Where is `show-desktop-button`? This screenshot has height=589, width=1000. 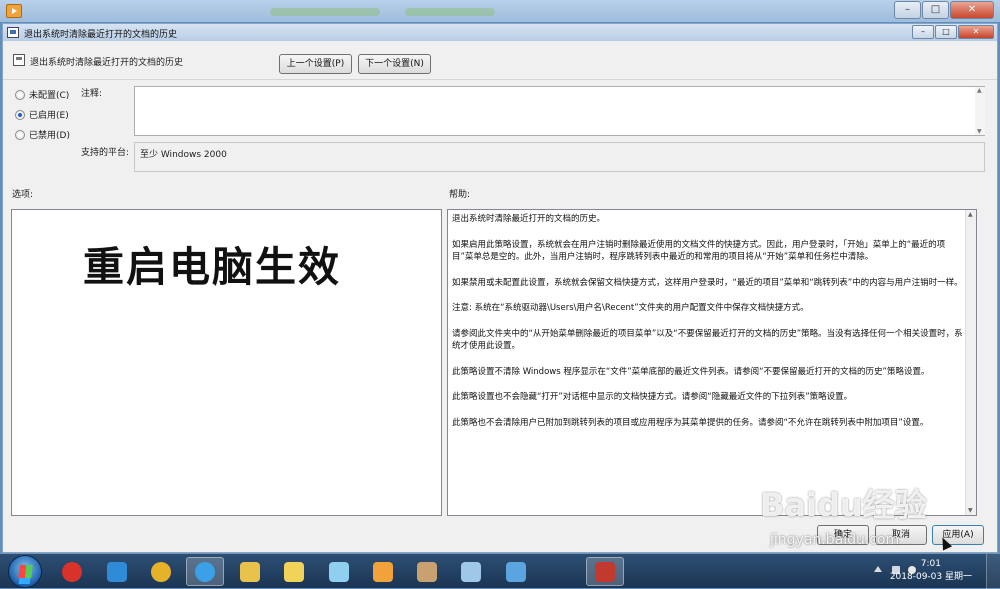
show-desktop-button is located at coordinates (993, 571).